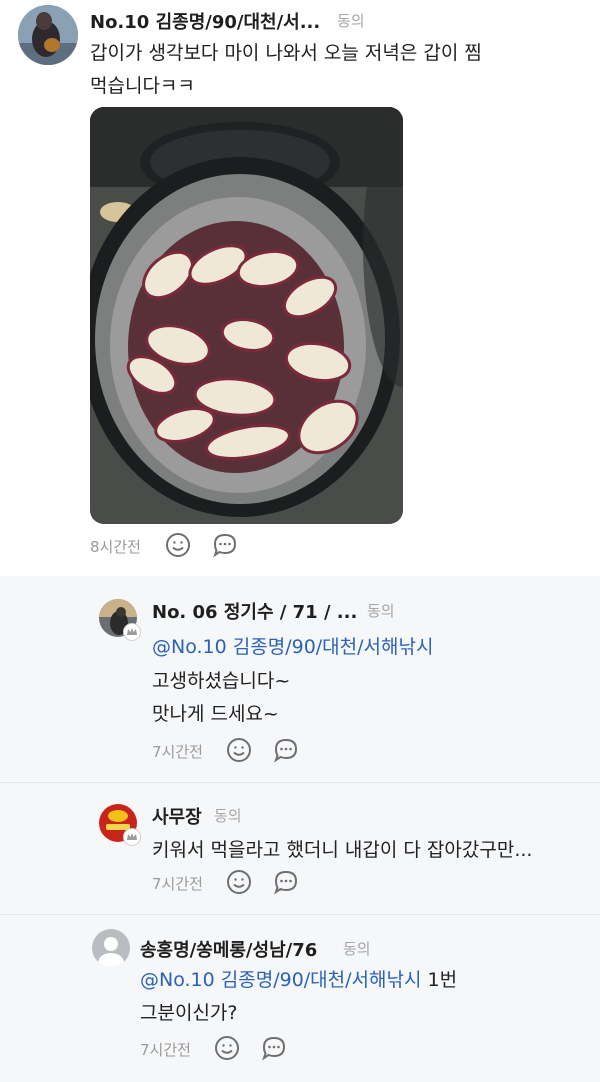 This screenshot has height=1082, width=600. Describe the element at coordinates (111, 948) in the screenshot. I see `reply3-avatar` at that location.